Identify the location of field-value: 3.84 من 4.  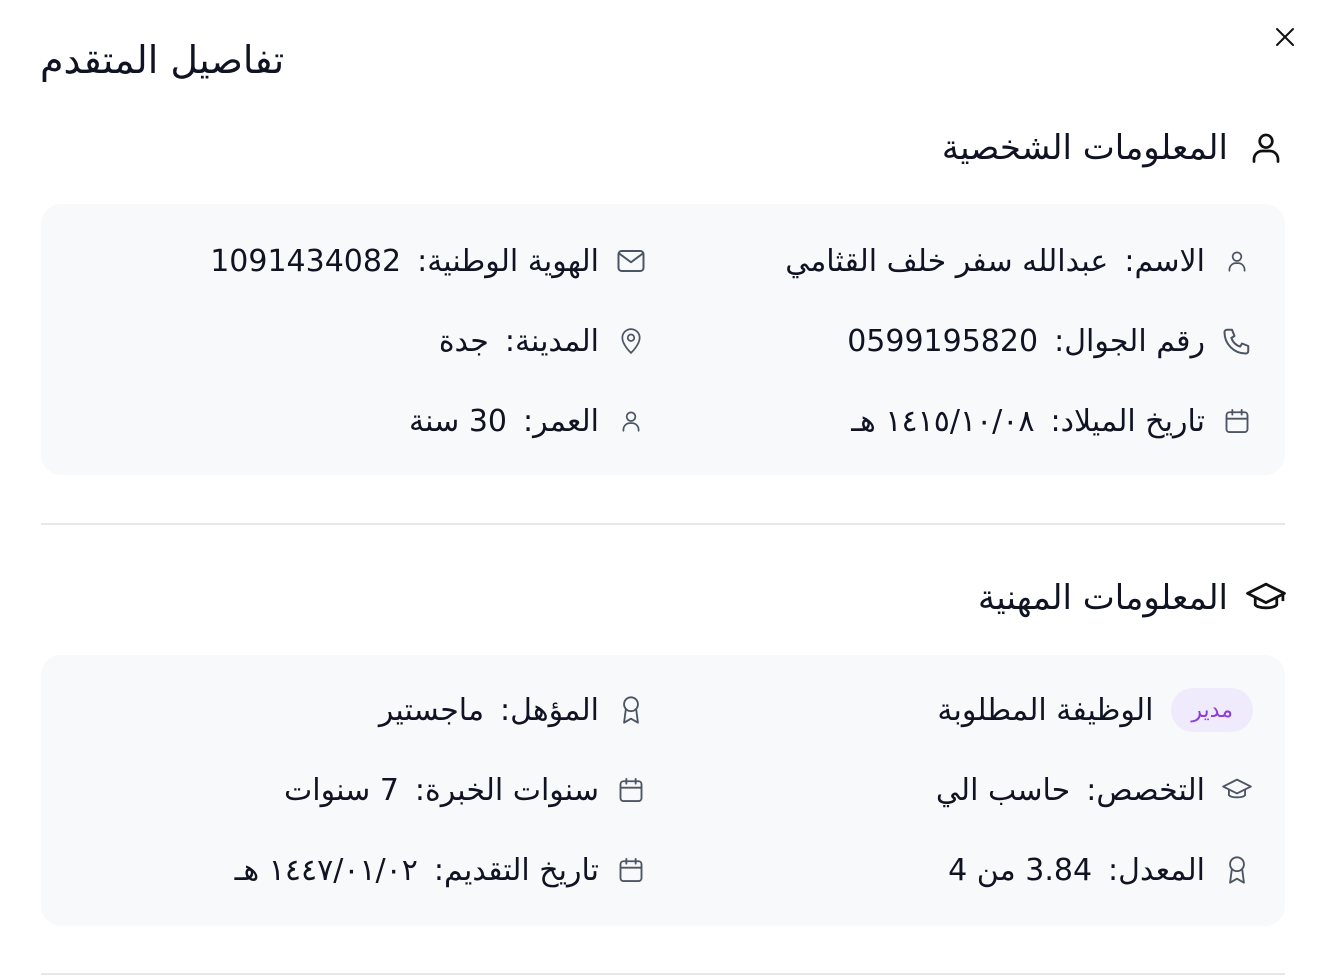
(1020, 870).